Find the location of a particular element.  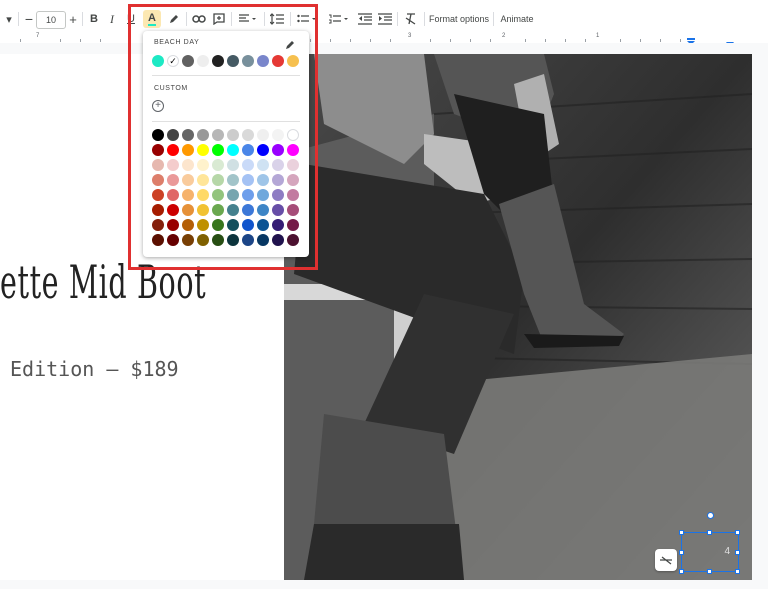

ruler: 7 3 2 1 is located at coordinates (384, 40).